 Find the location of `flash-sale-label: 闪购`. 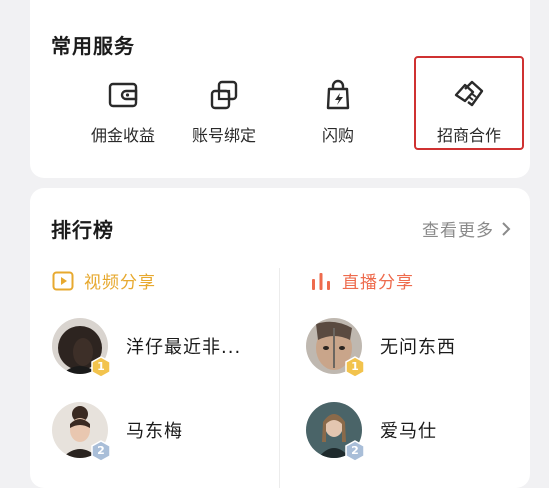

flash-sale-label: 闪购 is located at coordinates (337, 135).